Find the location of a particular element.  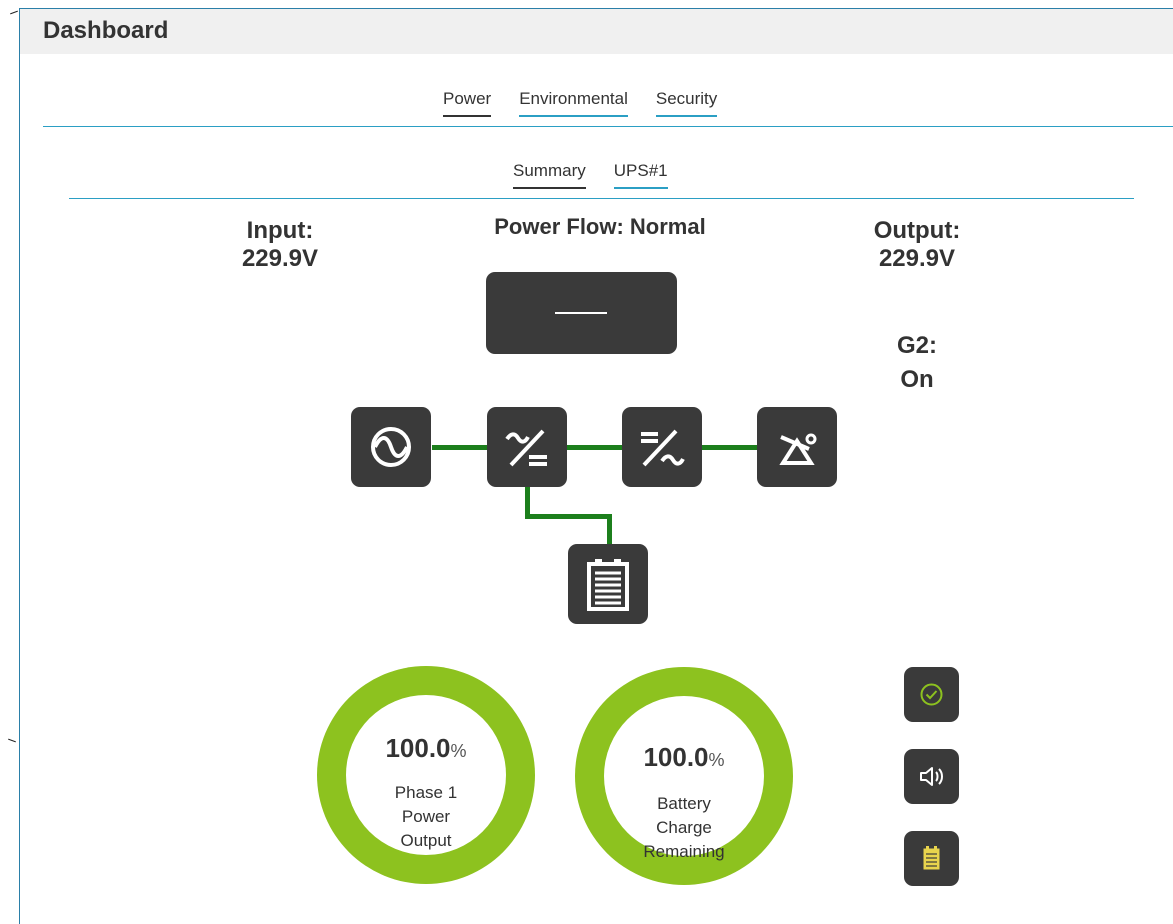

display-dash is located at coordinates (581, 313).